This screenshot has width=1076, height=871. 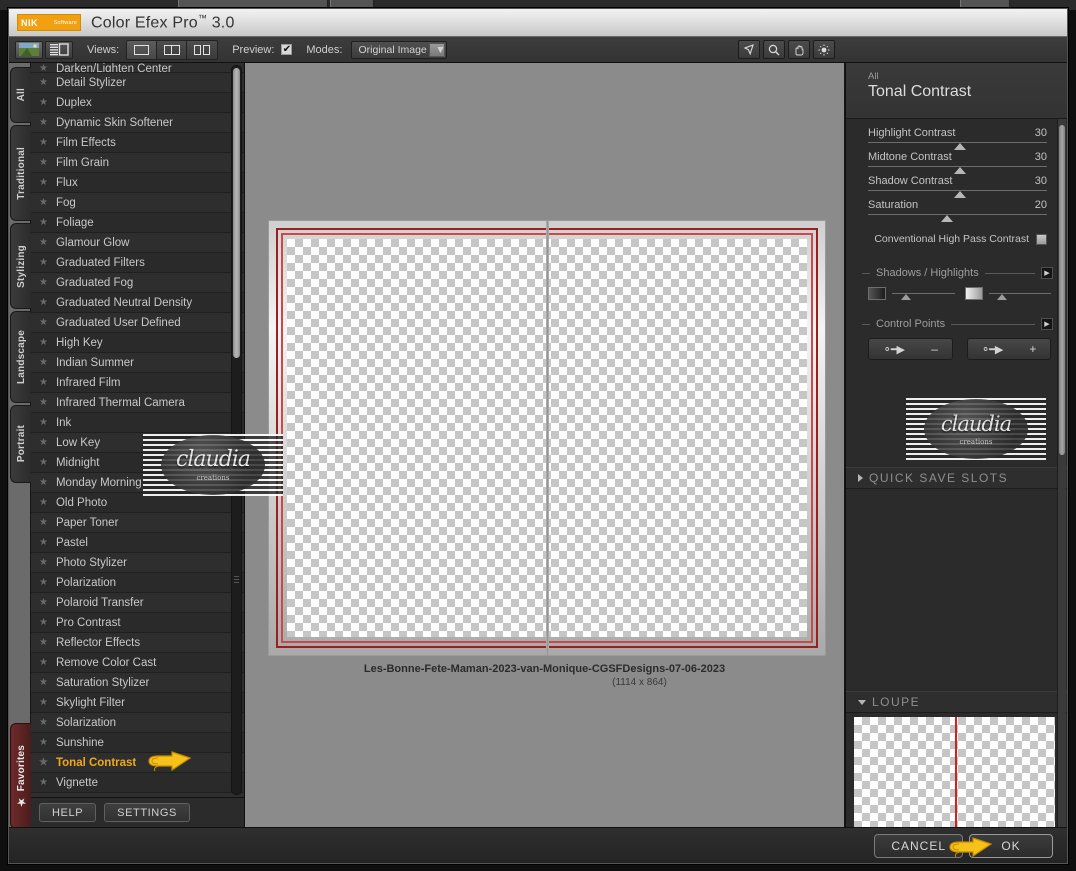 What do you see at coordinates (957, 162) in the screenshot?
I see `slider-midtone-contrast: Midtone Contrast 30` at bounding box center [957, 162].